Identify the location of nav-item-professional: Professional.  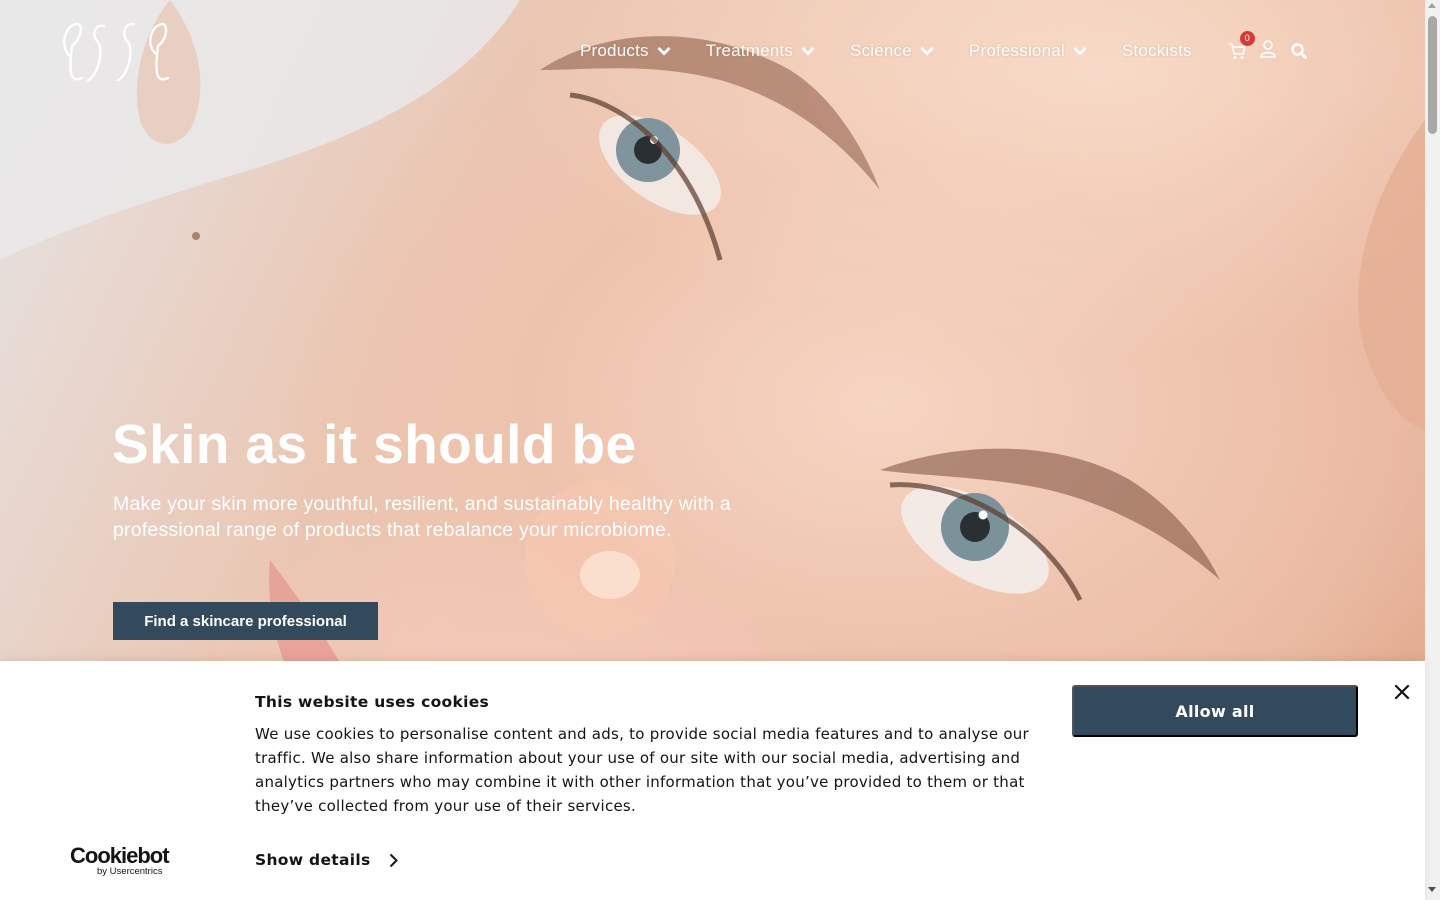
(1028, 51).